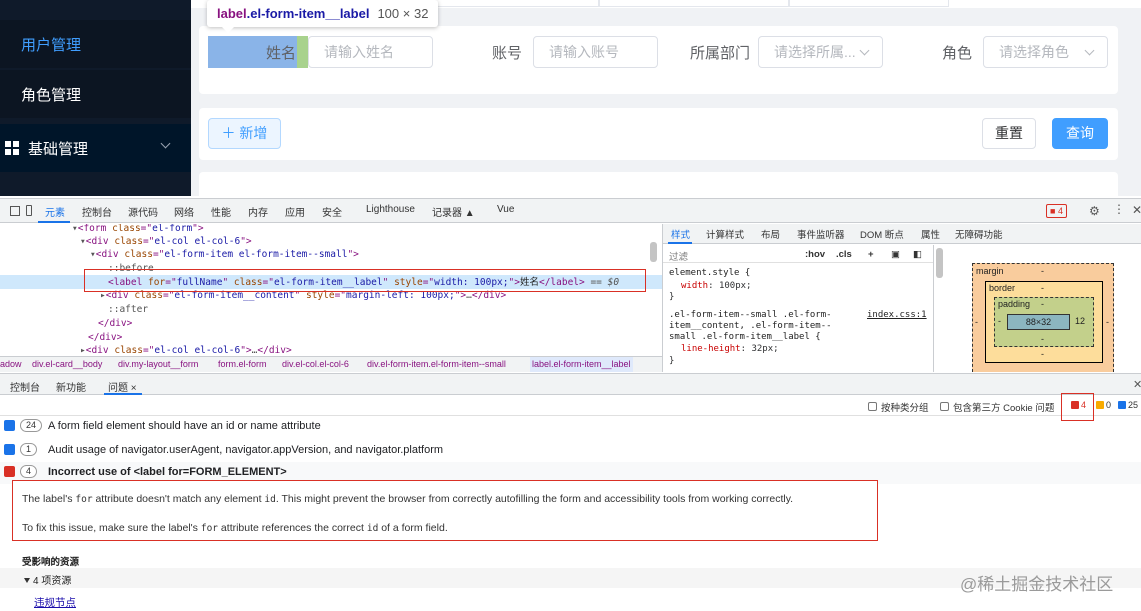 This screenshot has height=611, width=1141. I want to click on tab-styles: 样式, so click(680, 234).